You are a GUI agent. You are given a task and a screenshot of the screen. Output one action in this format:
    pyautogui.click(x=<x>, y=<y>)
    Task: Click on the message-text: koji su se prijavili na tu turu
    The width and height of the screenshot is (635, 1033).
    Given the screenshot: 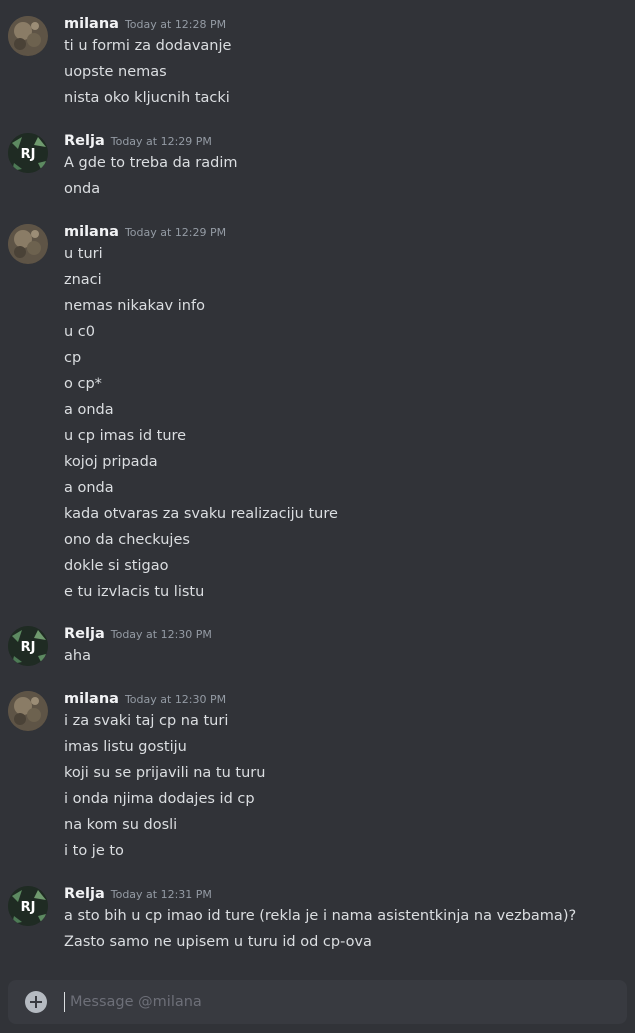 What is the action you would take?
    pyautogui.click(x=165, y=773)
    